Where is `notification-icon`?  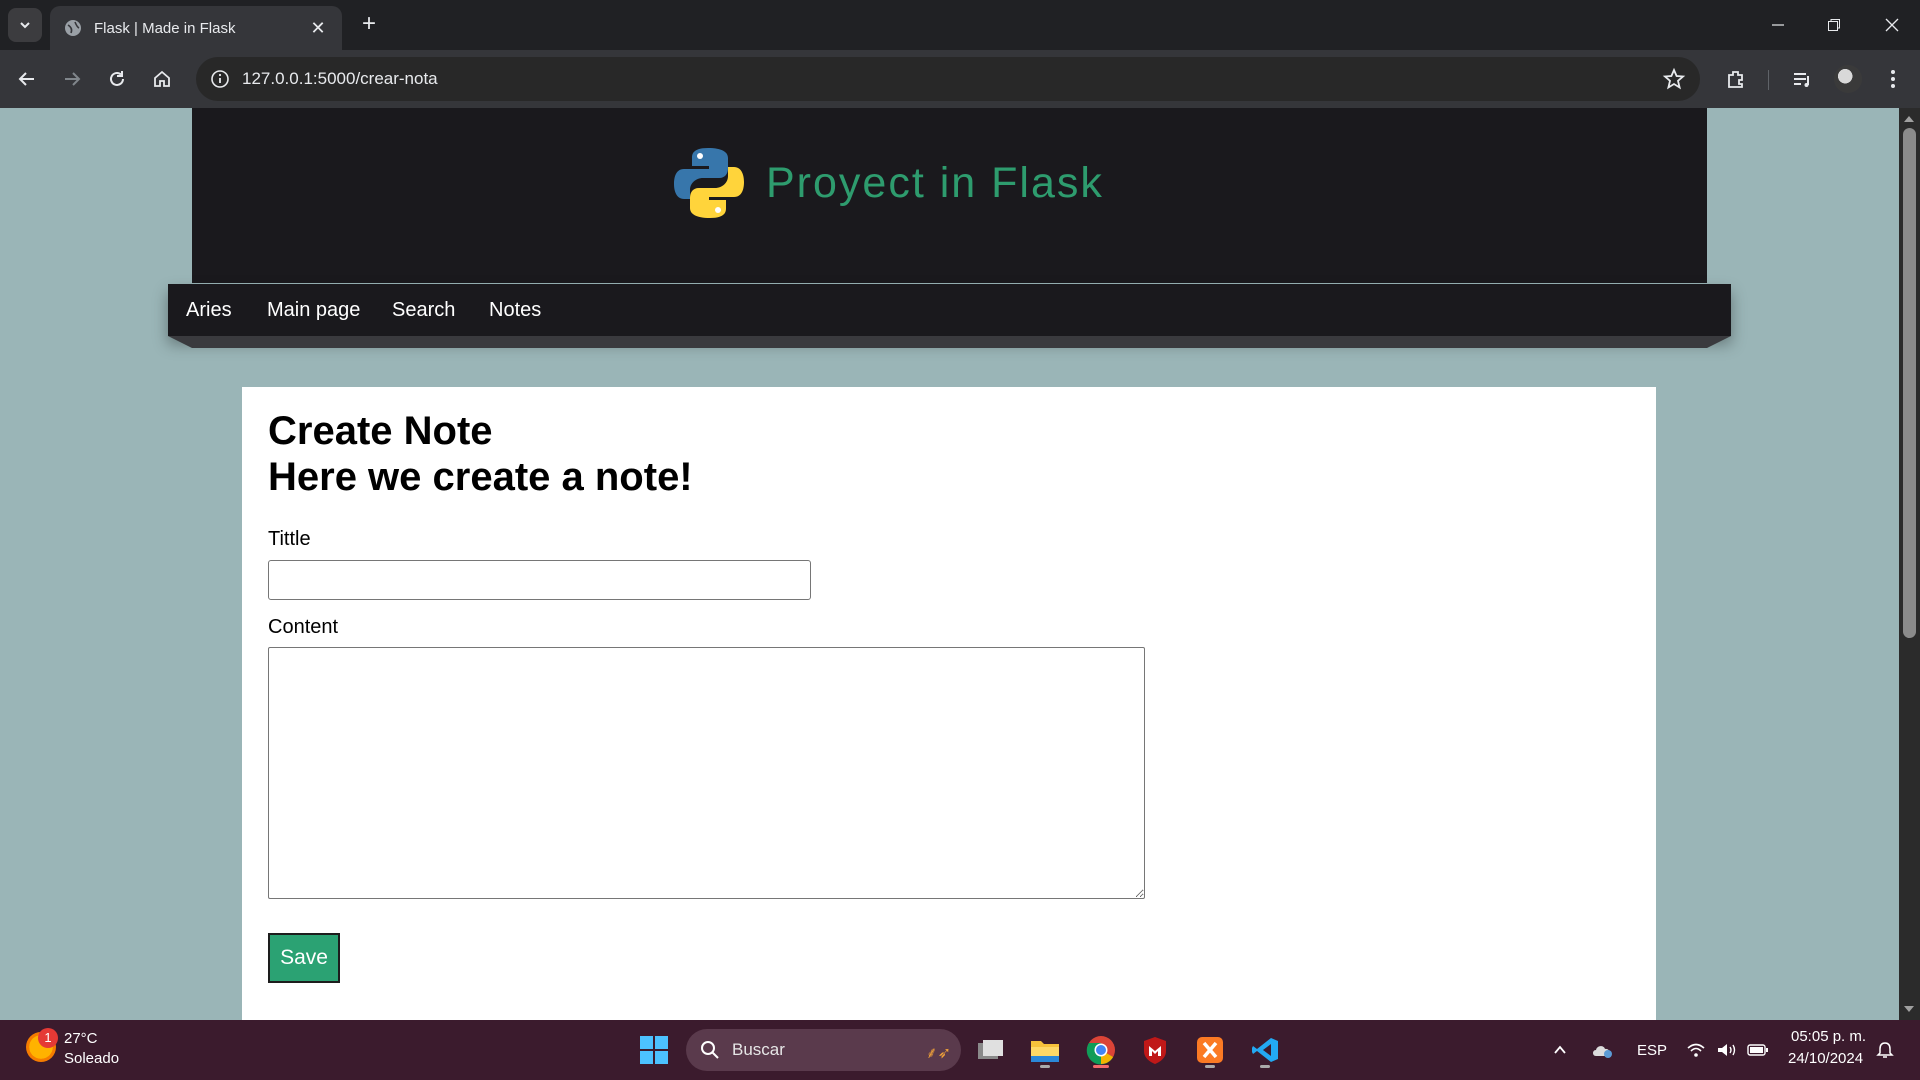
notification-icon is located at coordinates (1885, 1050).